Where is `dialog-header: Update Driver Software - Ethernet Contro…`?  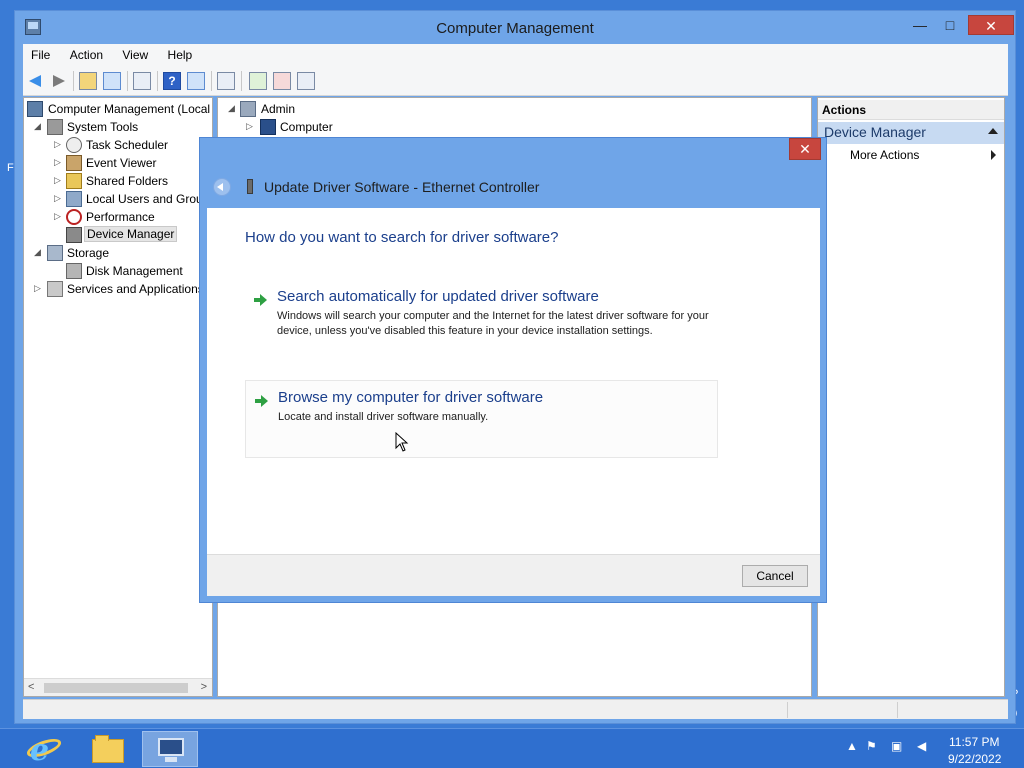
dialog-header: Update Driver Software - Ethernet Contro… is located at coordinates (513, 187).